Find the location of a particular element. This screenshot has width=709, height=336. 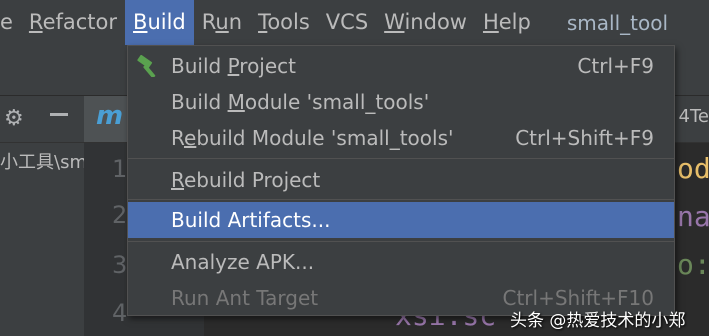

line-number: 3 is located at coordinates (120, 265).